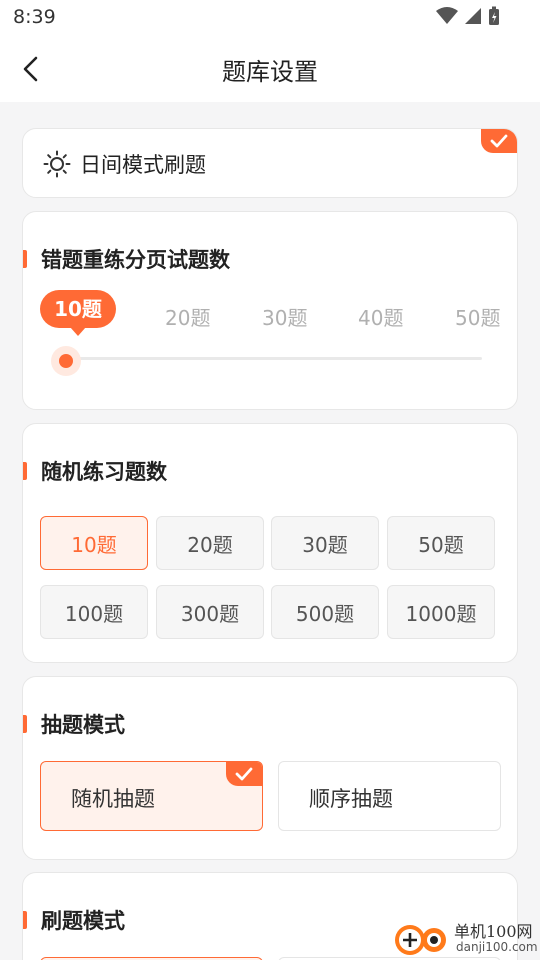 Image resolution: width=540 pixels, height=960 pixels. I want to click on status-icons, so click(468, 16).